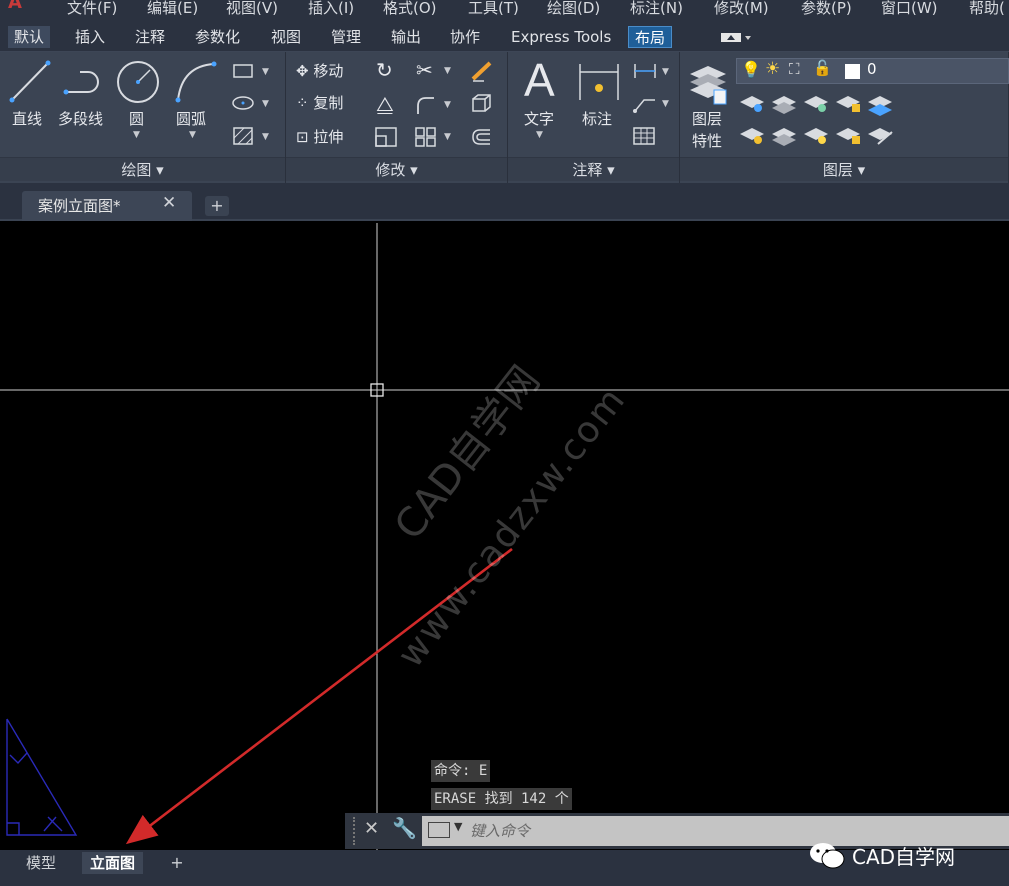 Image resolution: width=1009 pixels, height=886 pixels. I want to click on explode-icon, so click(482, 103).